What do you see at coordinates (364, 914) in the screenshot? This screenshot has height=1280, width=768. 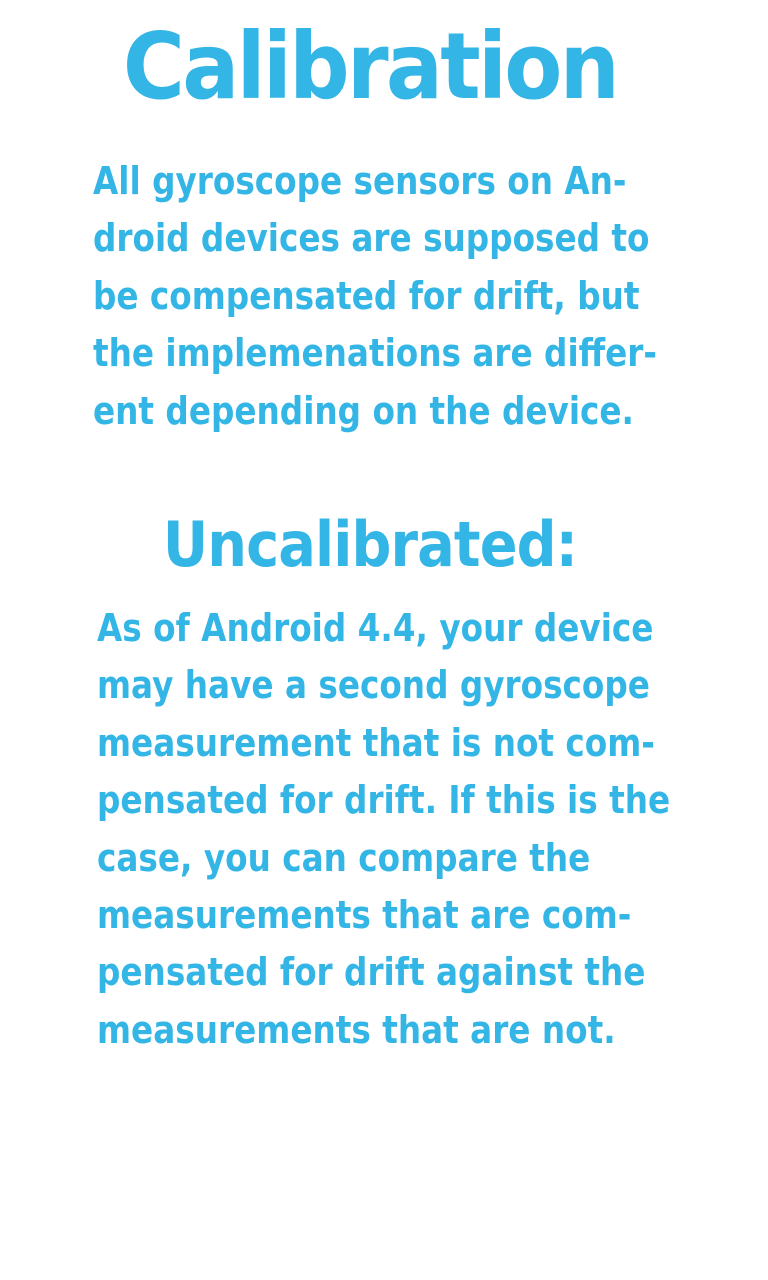 I see `body-line: measurements that are com-` at bounding box center [364, 914].